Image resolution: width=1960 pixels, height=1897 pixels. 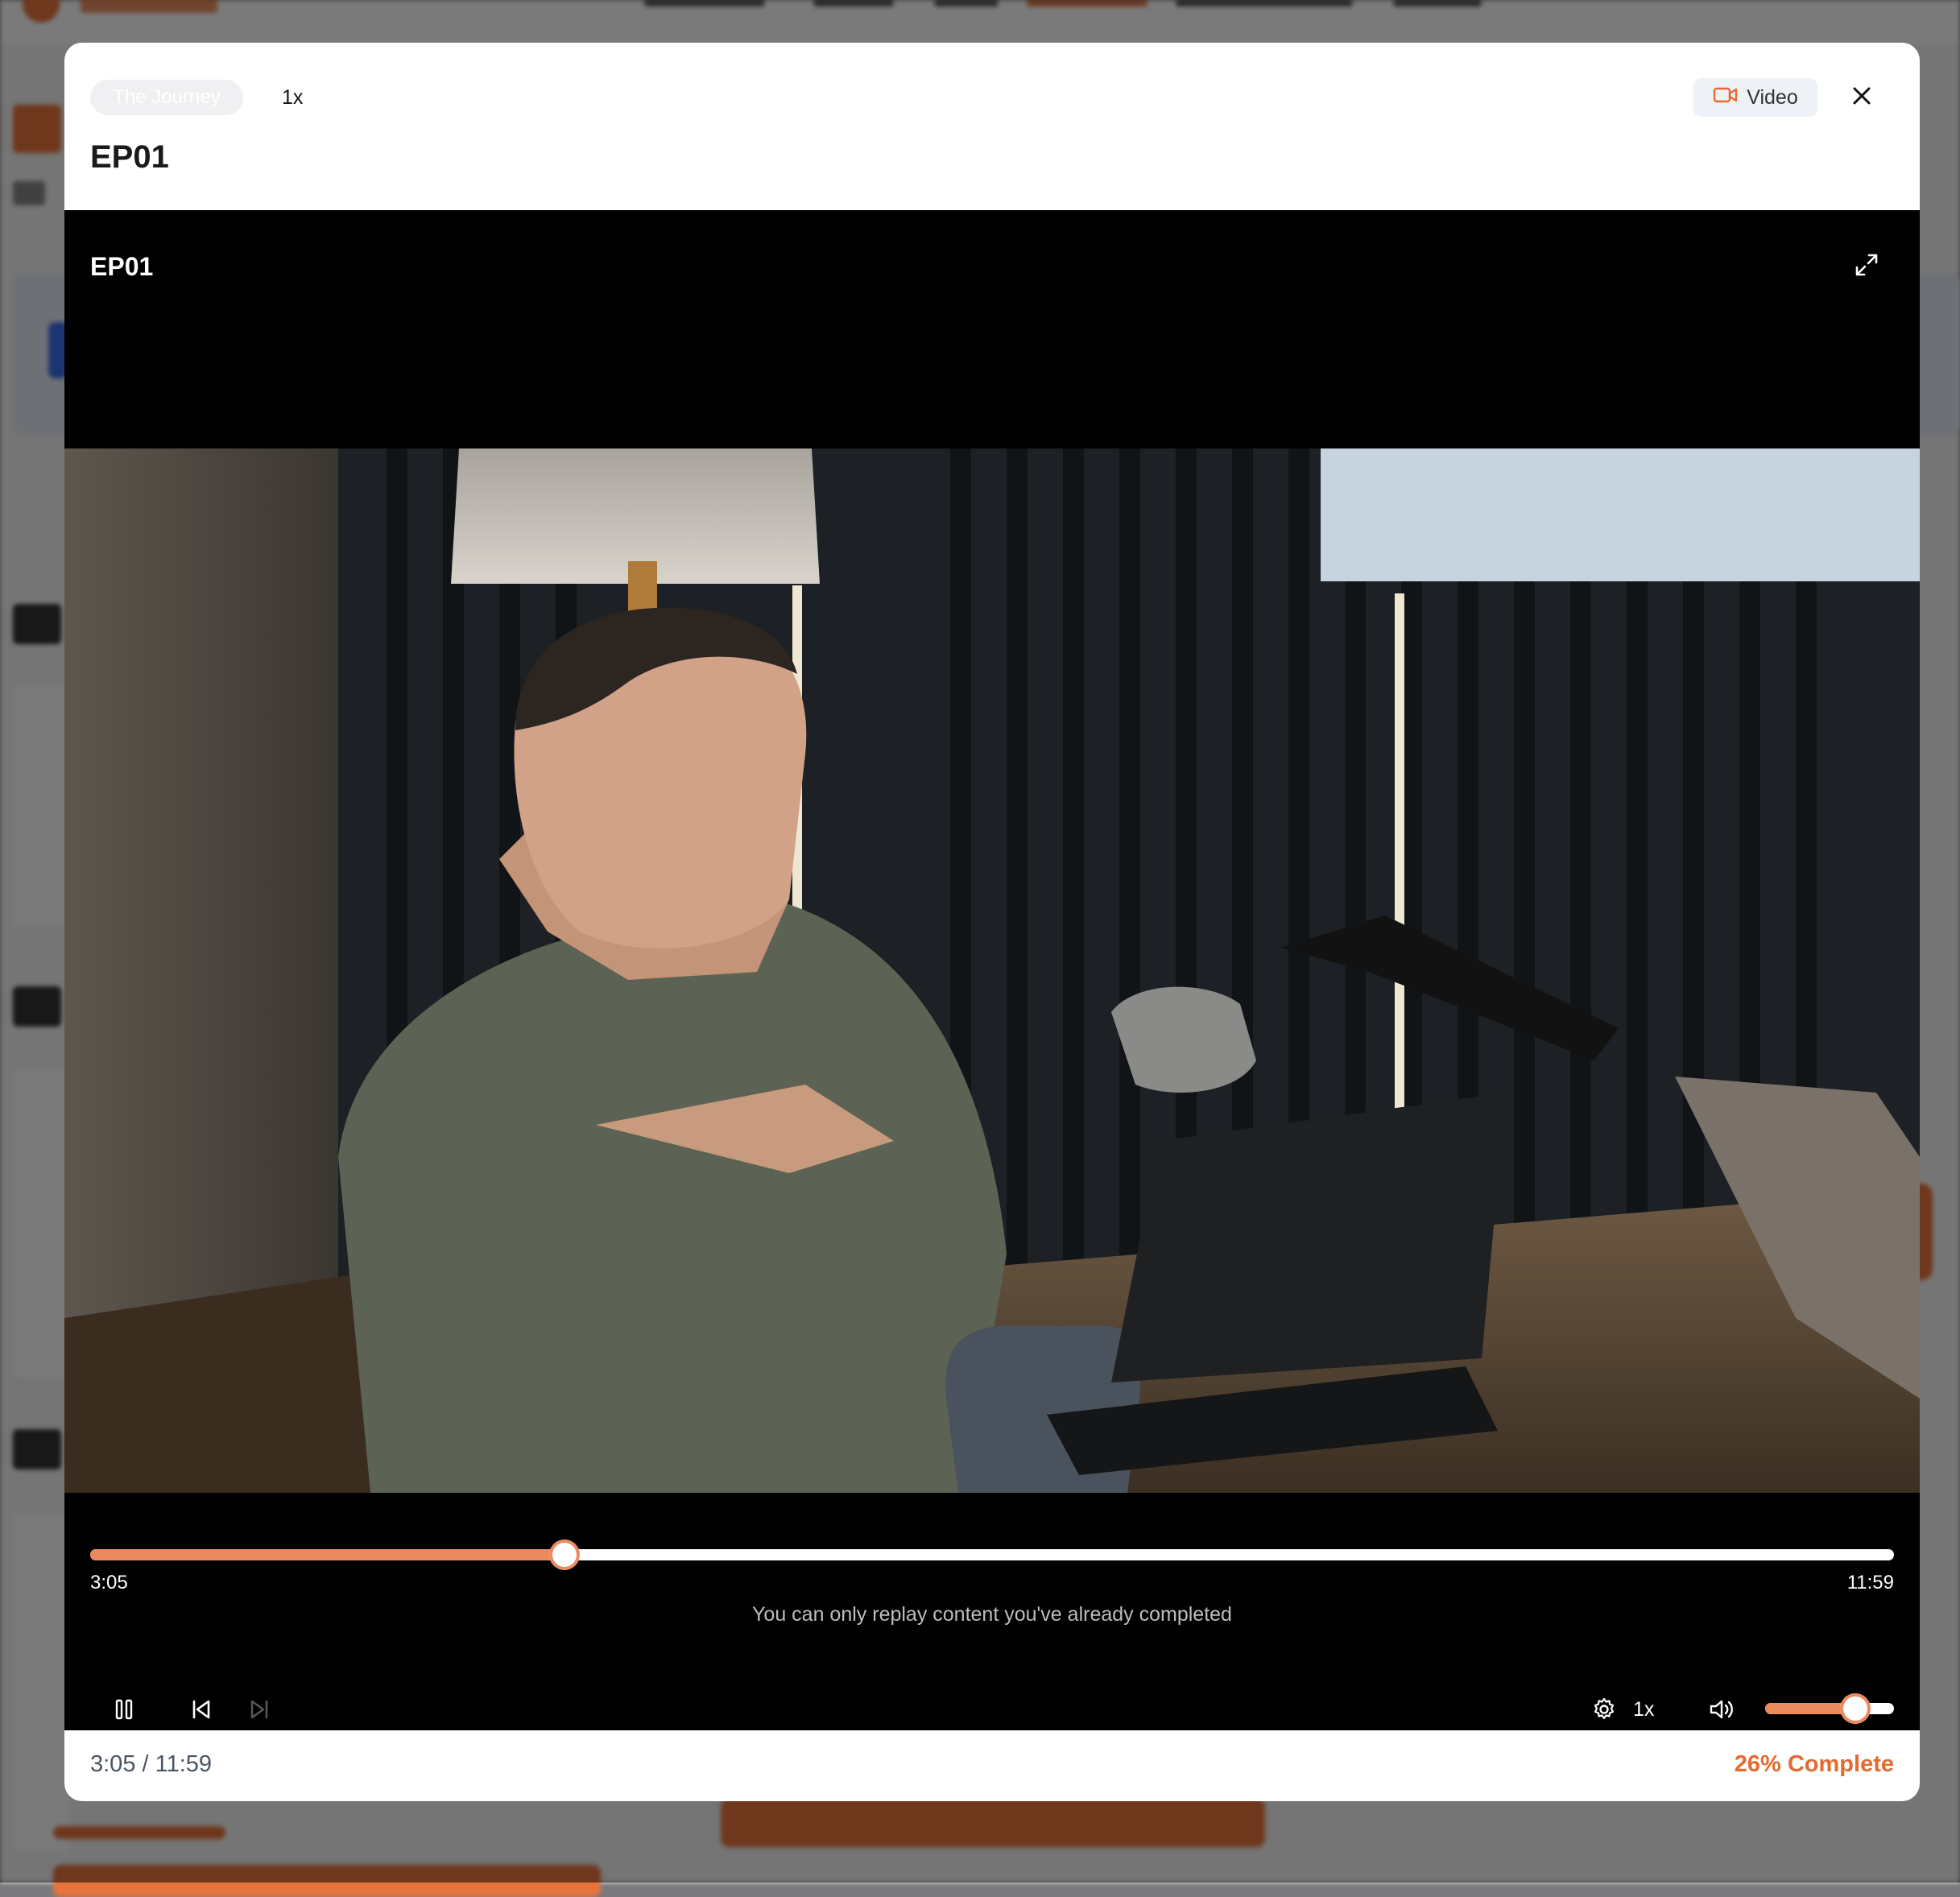 I want to click on skip-back-icon, so click(x=201, y=1710).